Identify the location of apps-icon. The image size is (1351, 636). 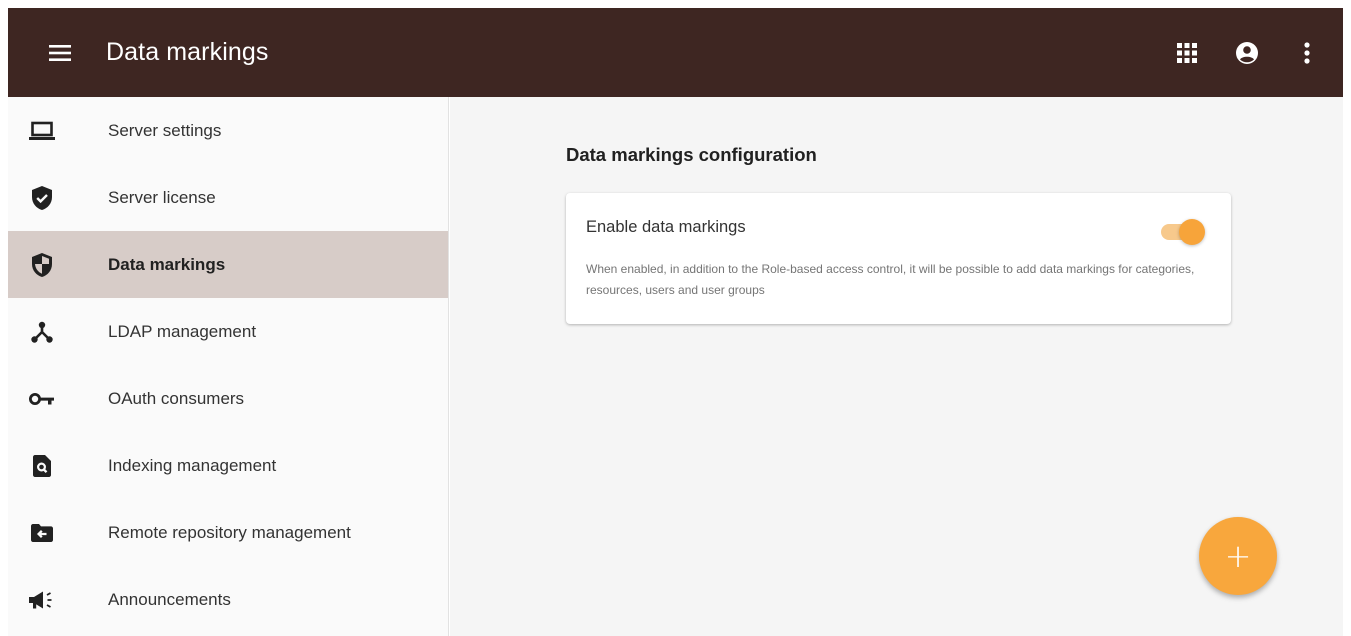
(1187, 52).